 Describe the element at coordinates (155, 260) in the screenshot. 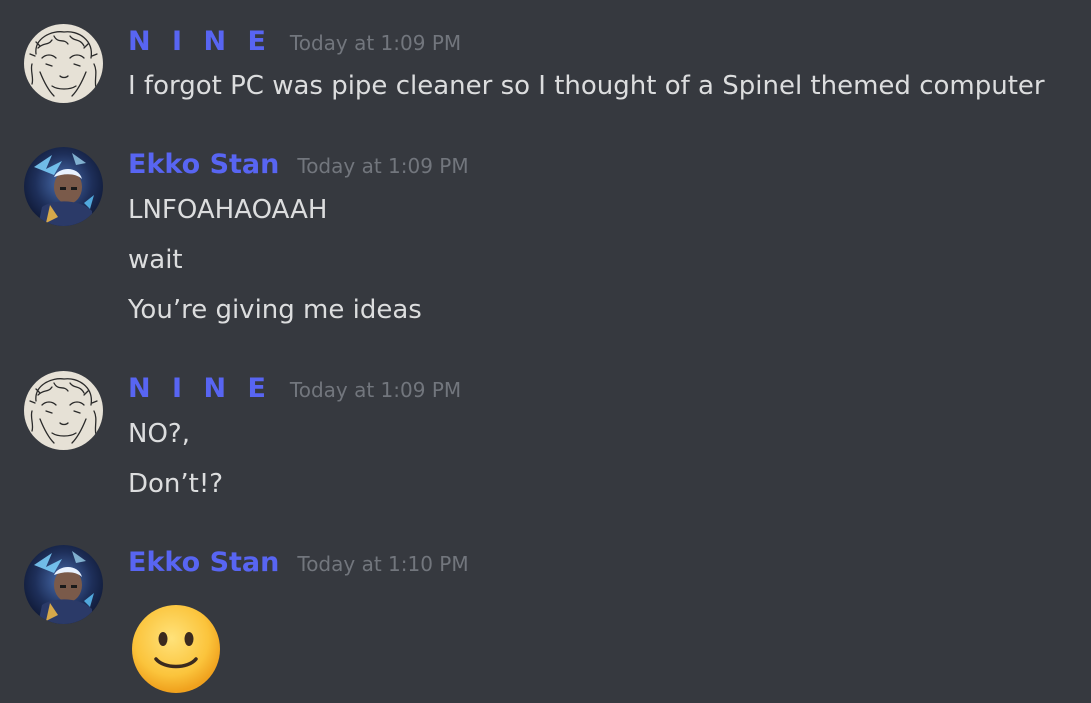

I see `message-text: wait` at that location.